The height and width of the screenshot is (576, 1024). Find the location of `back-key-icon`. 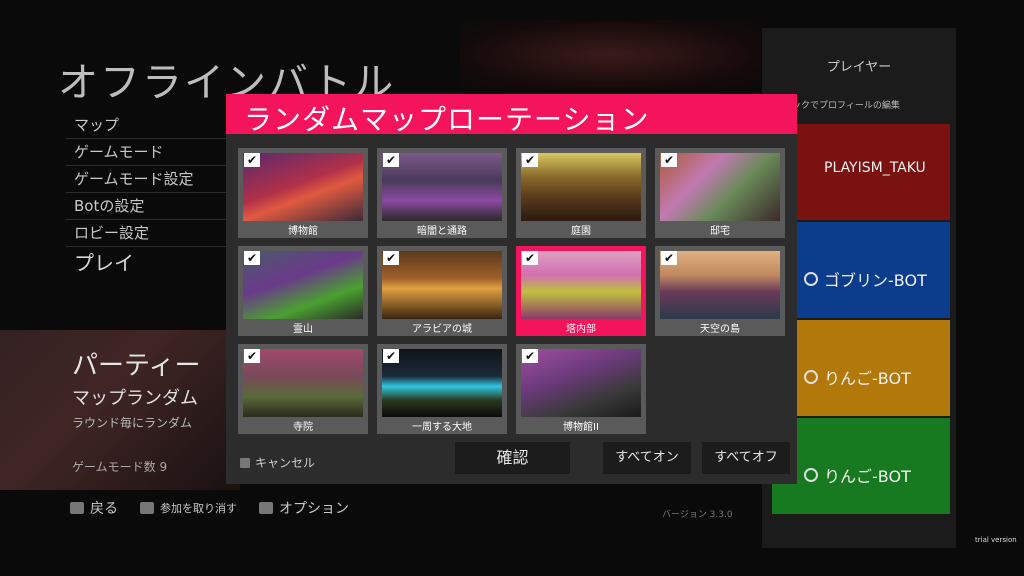

back-key-icon is located at coordinates (77, 508).